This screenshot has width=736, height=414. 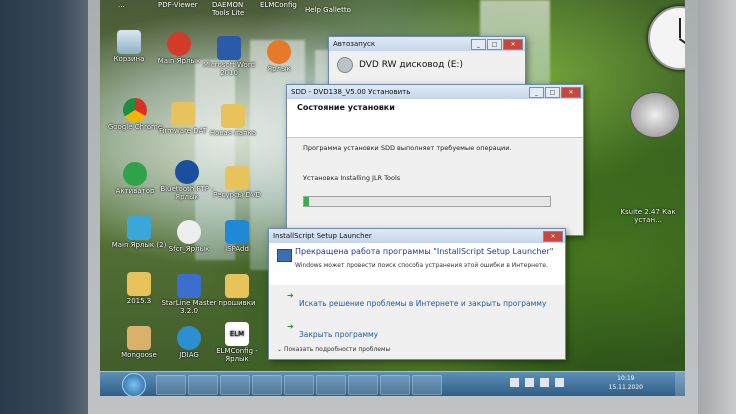 I want to click on start-button, so click(x=134, y=384).